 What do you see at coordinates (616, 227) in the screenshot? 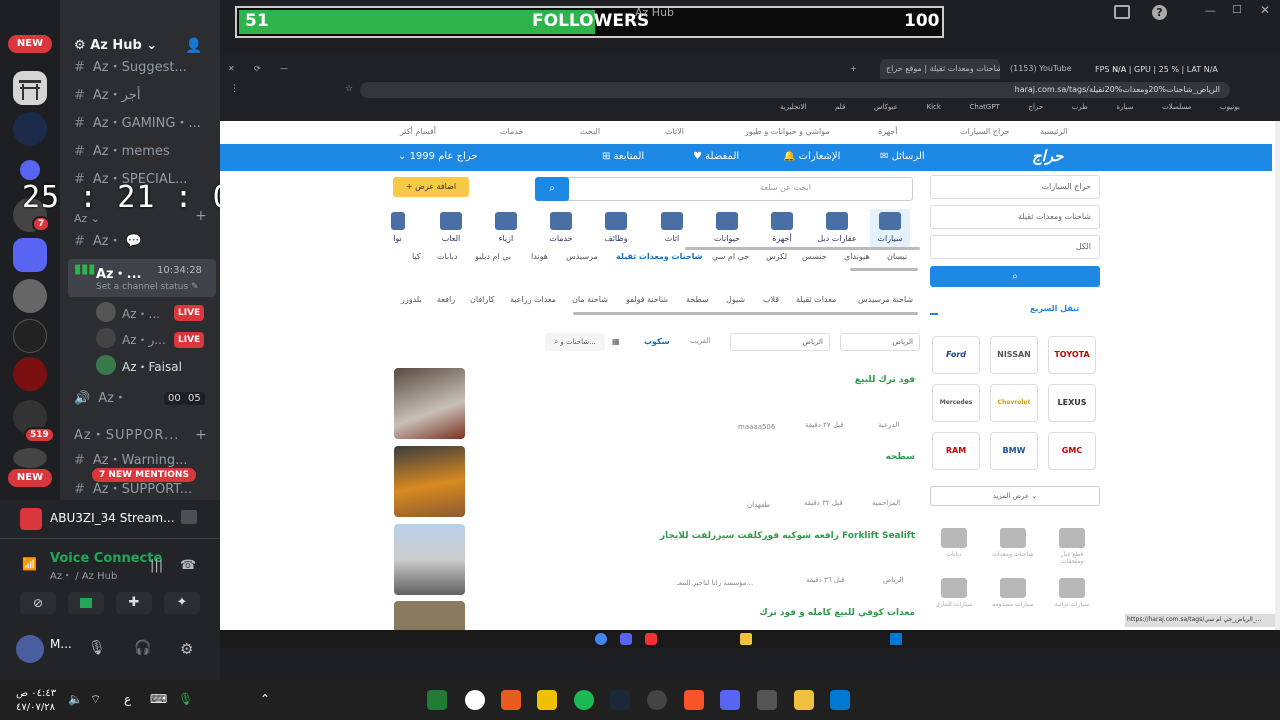
I see `category-jobs: وظائف` at bounding box center [616, 227].